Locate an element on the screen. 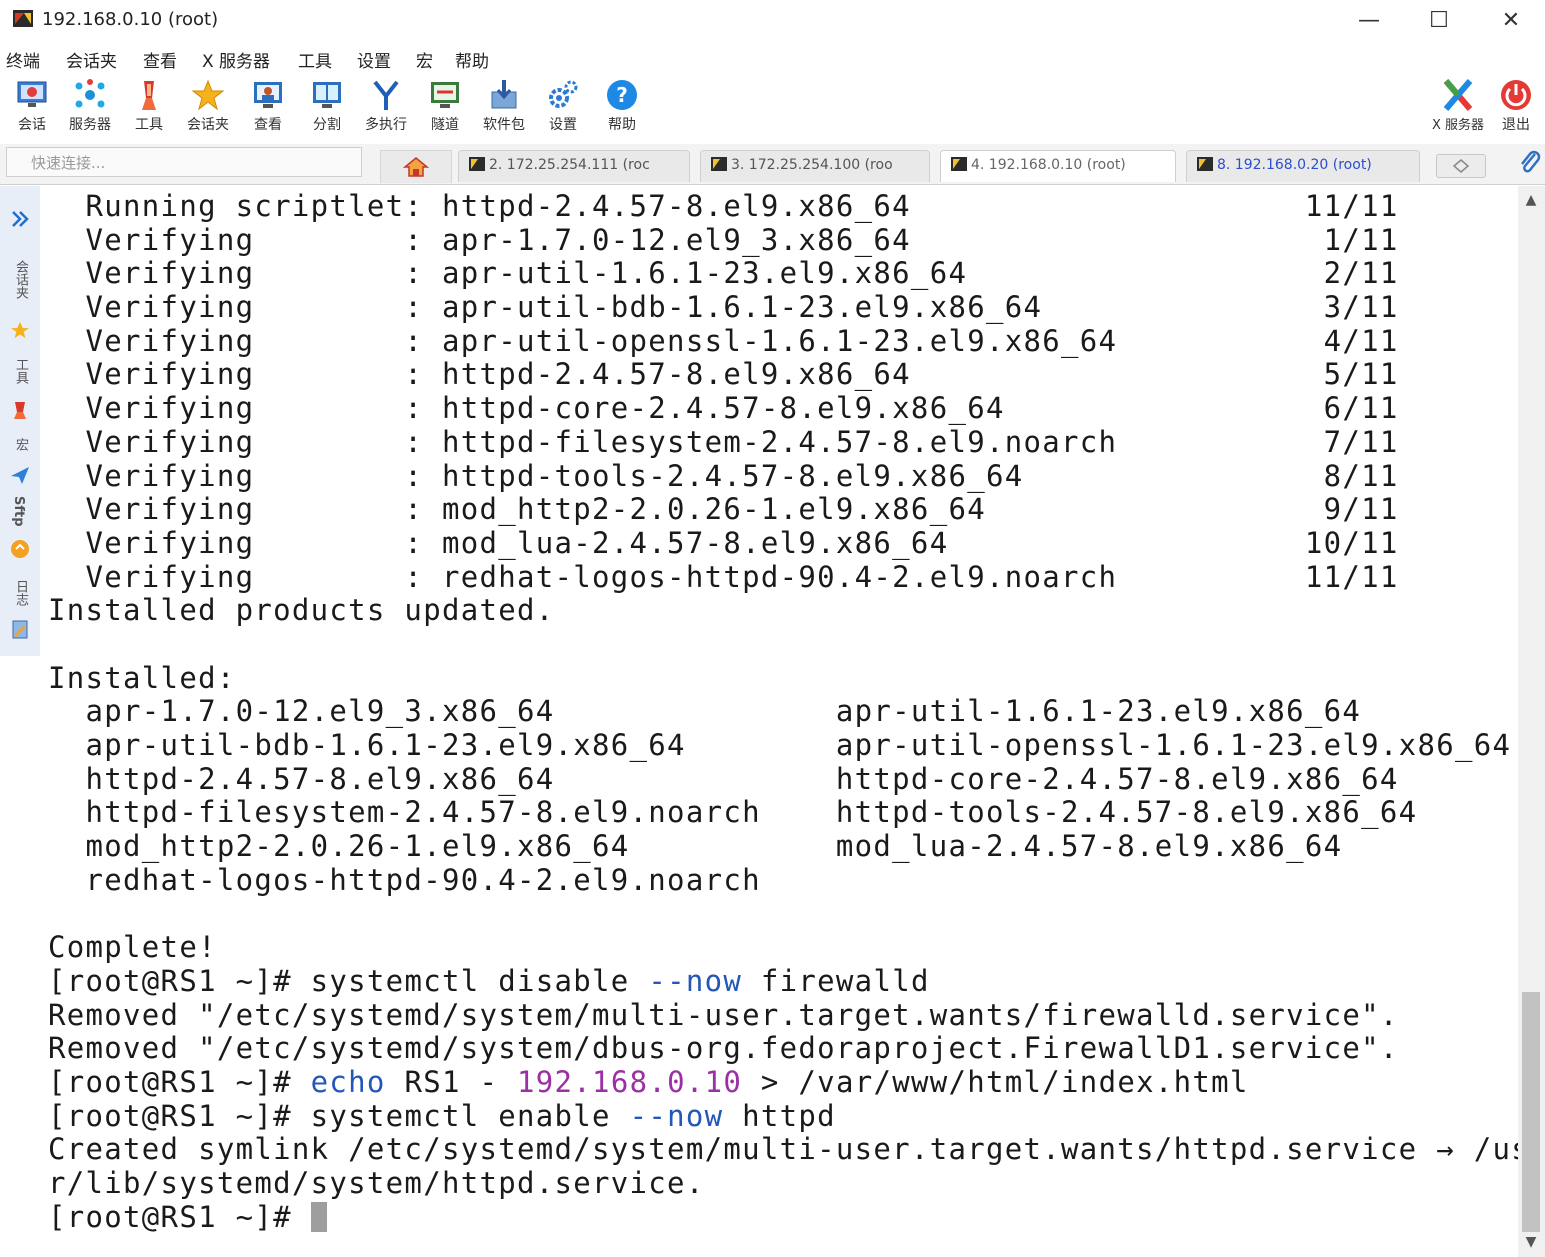  toolbar-session-button: 会话 is located at coordinates (32, 107).